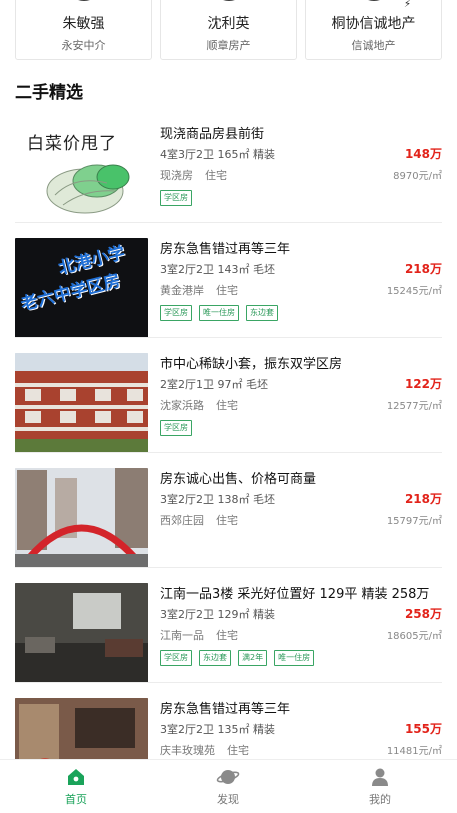  I want to click on listing-thumbnail: 北港小学 老六中学区房, so click(81, 288).